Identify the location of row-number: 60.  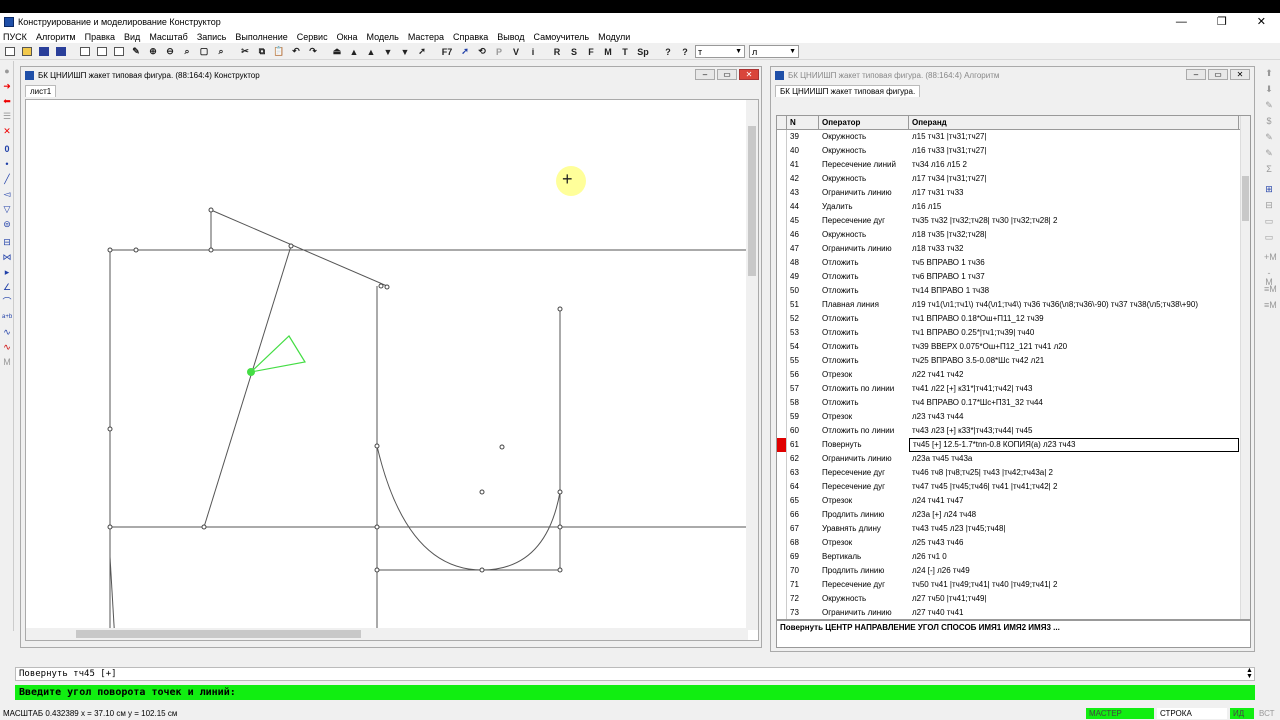
(803, 431).